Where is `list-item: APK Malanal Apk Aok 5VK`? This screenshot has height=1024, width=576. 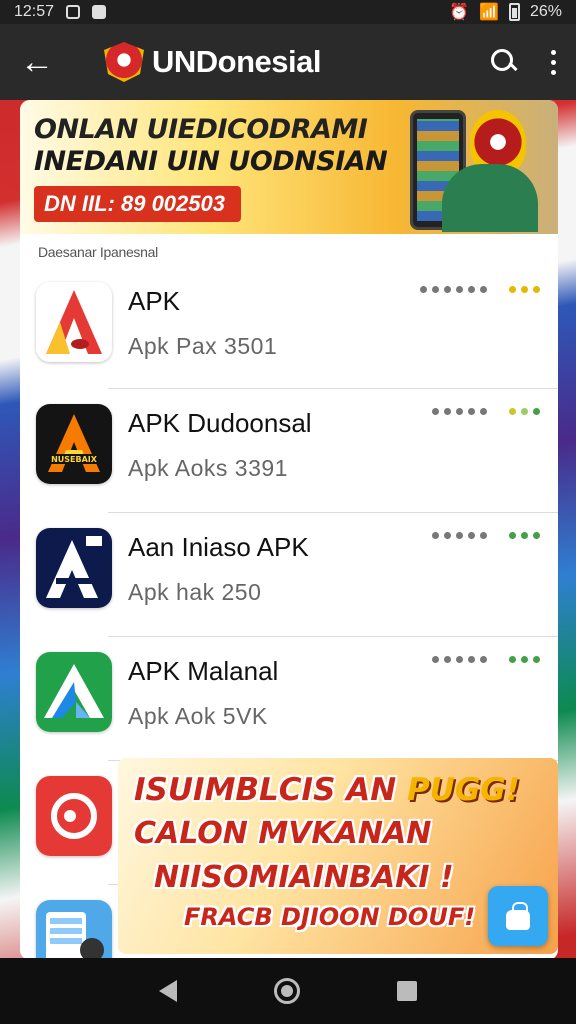 list-item: APK Malanal Apk Aok 5VK is located at coordinates (289, 698).